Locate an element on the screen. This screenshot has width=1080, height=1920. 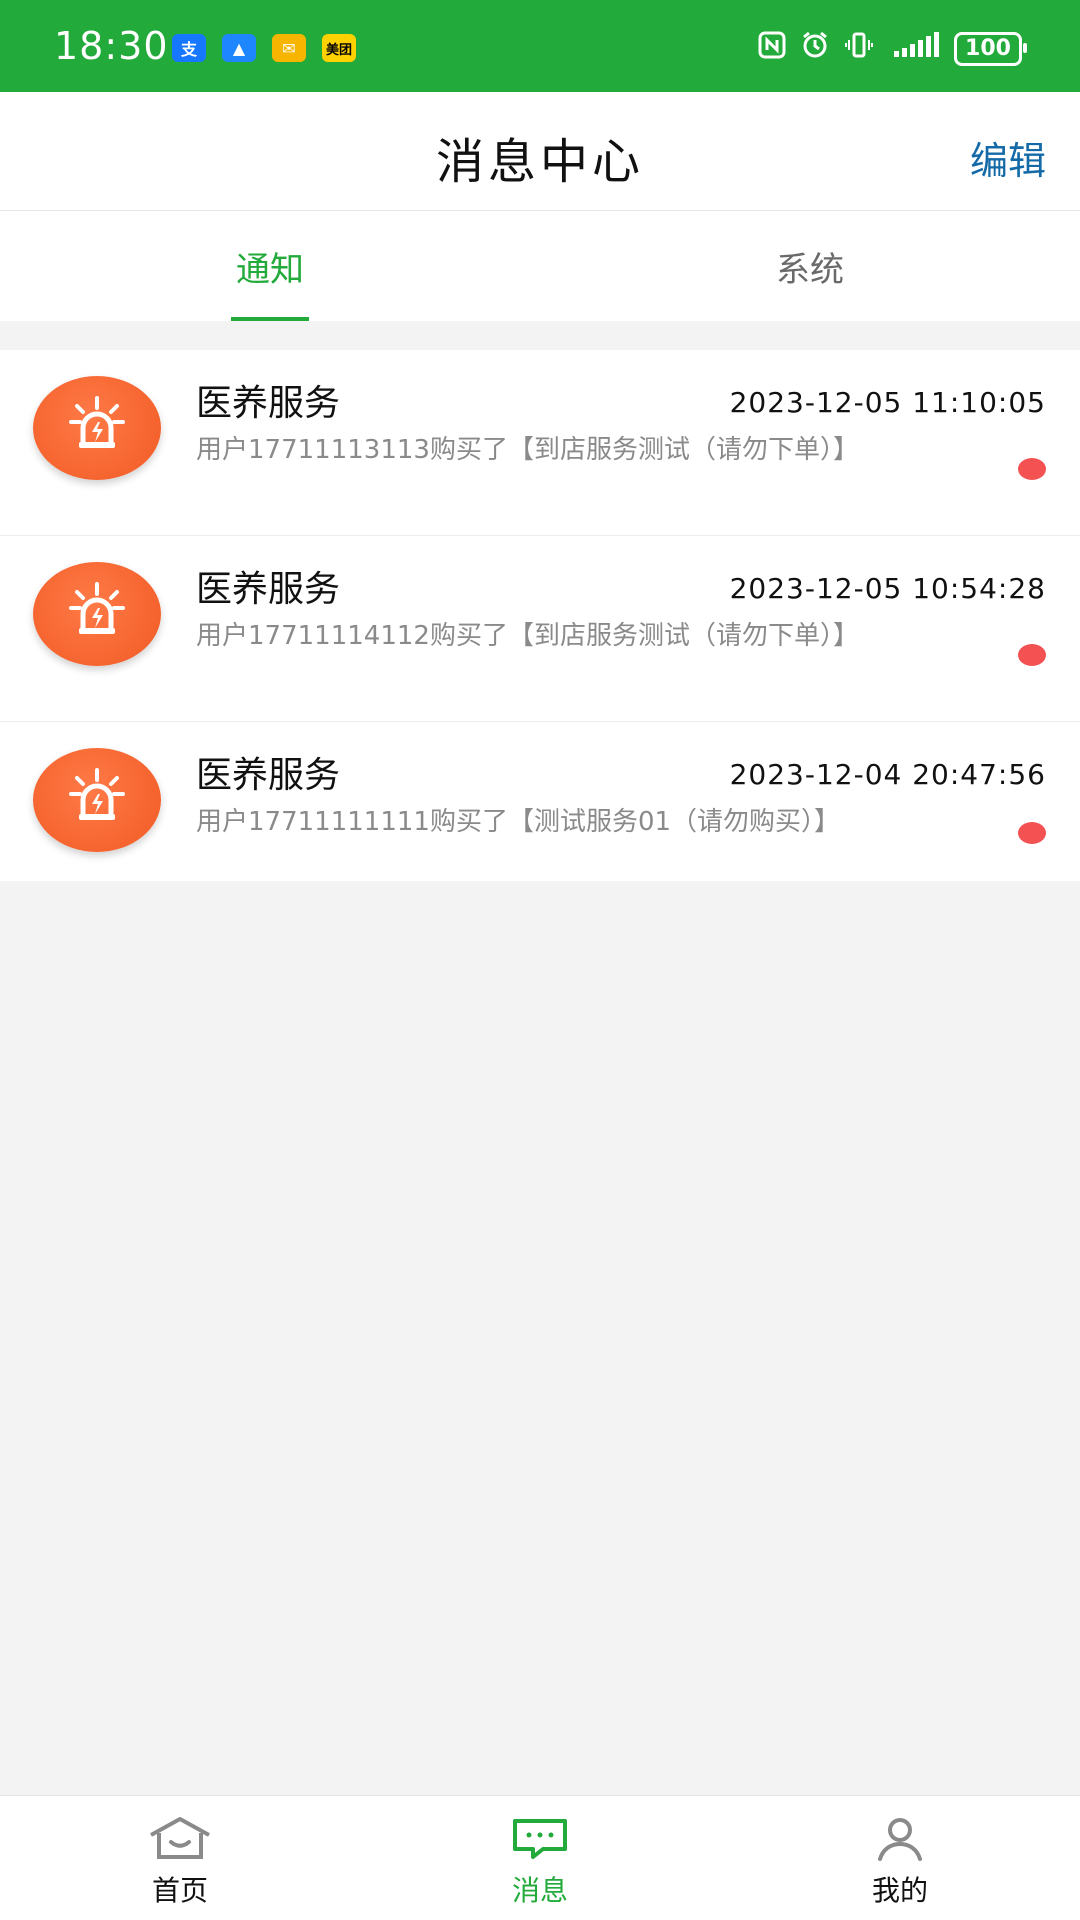
top-bar: 消息中心 编辑 is located at coordinates (540, 151).